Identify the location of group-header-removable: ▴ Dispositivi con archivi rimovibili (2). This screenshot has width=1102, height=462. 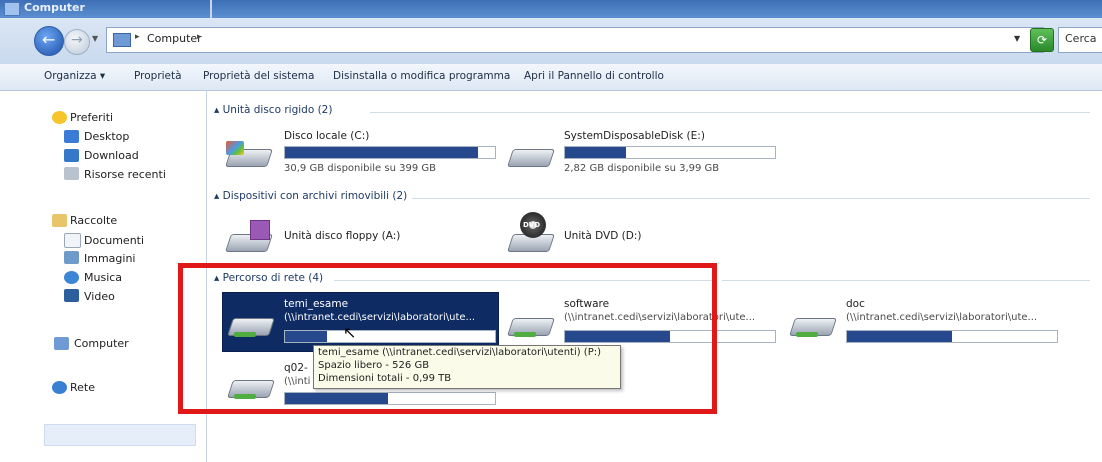
(310, 196).